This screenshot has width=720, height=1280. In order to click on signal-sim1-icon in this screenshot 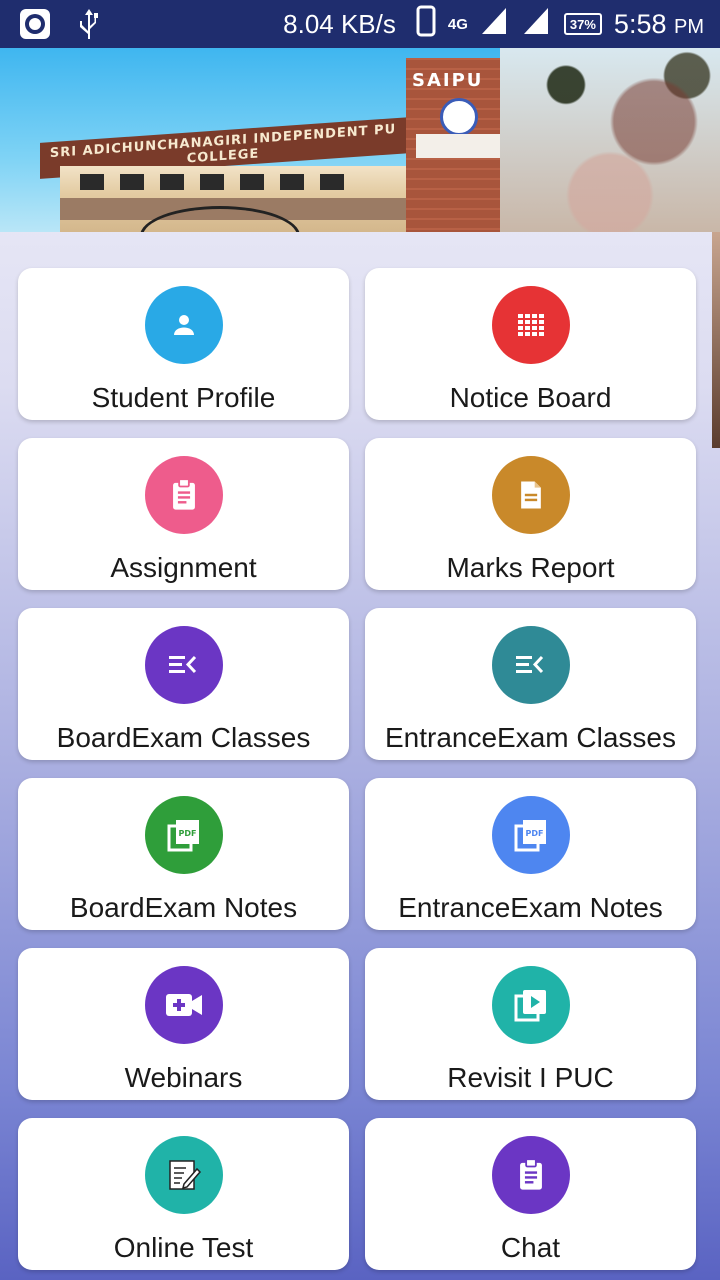, I will do `click(495, 24)`.